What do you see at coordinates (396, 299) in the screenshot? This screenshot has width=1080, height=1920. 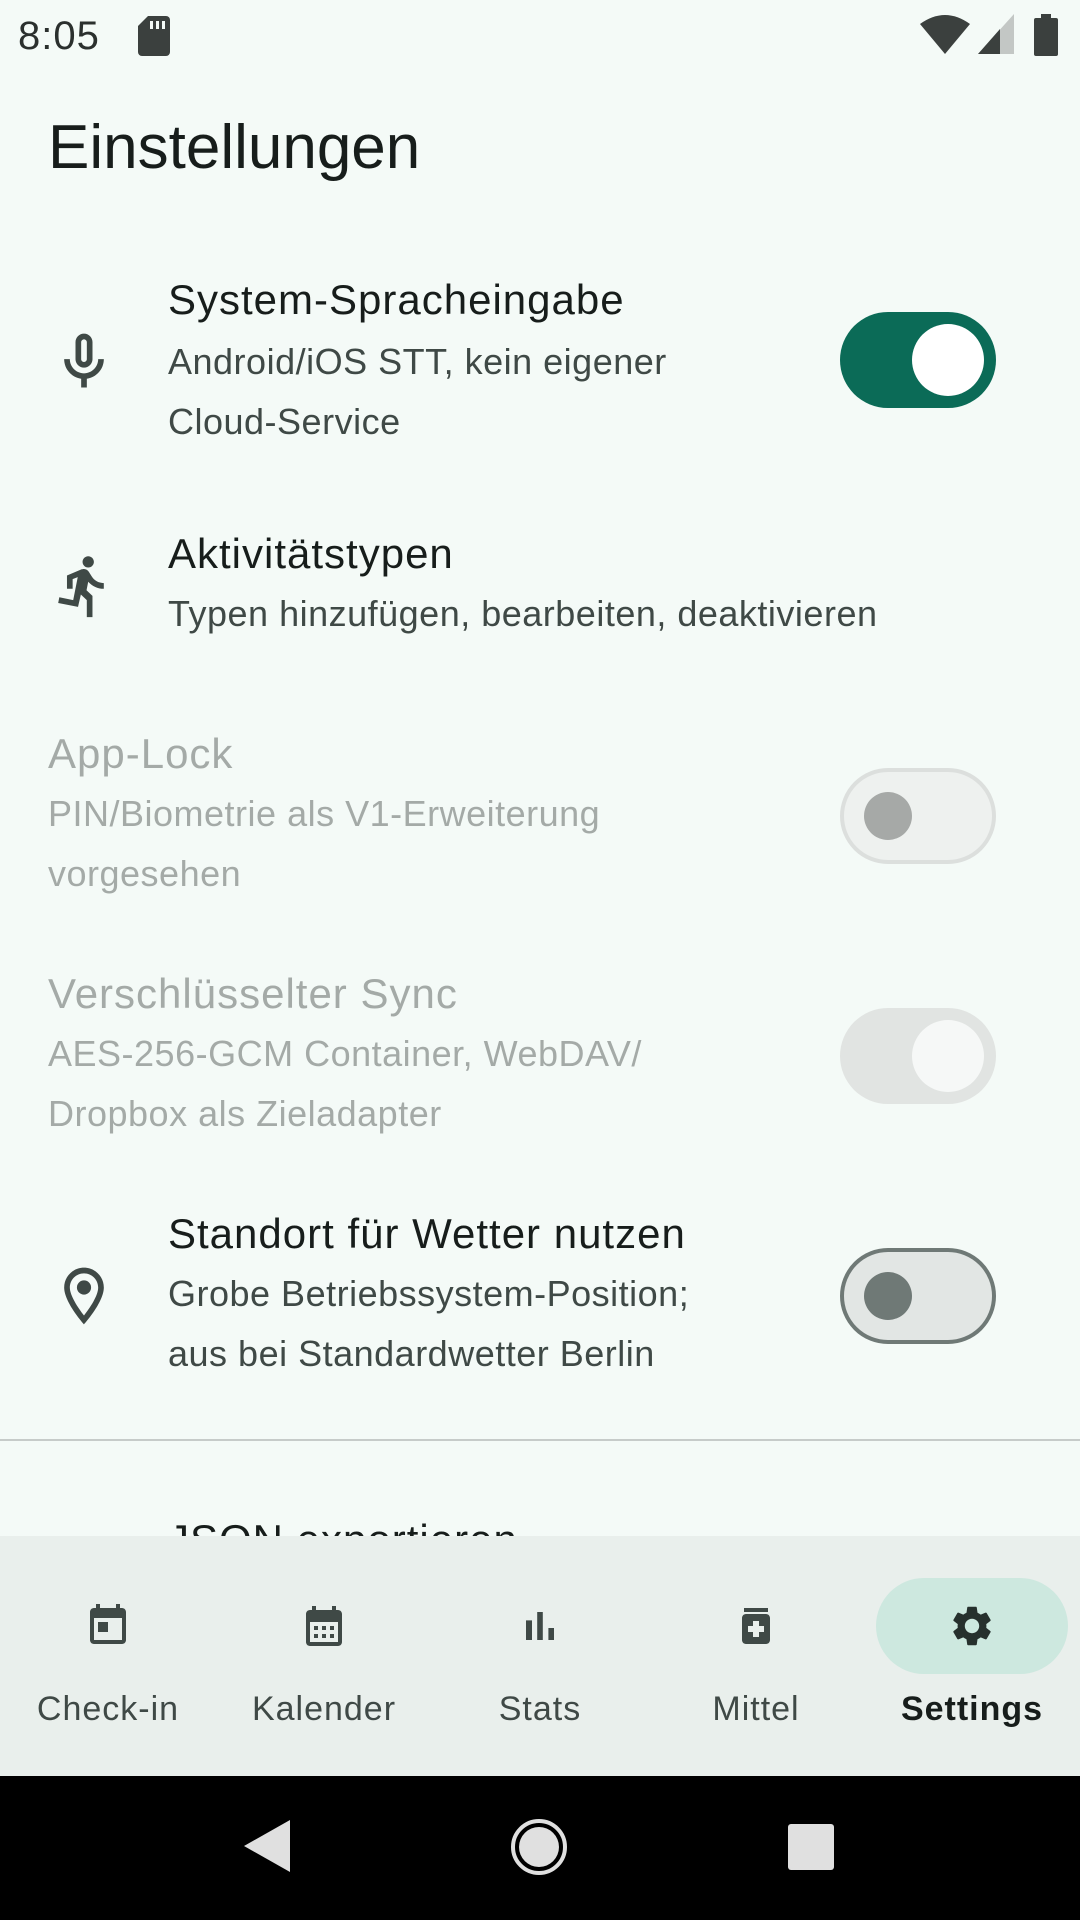 I see `setting-title: System-Spracheingabe` at bounding box center [396, 299].